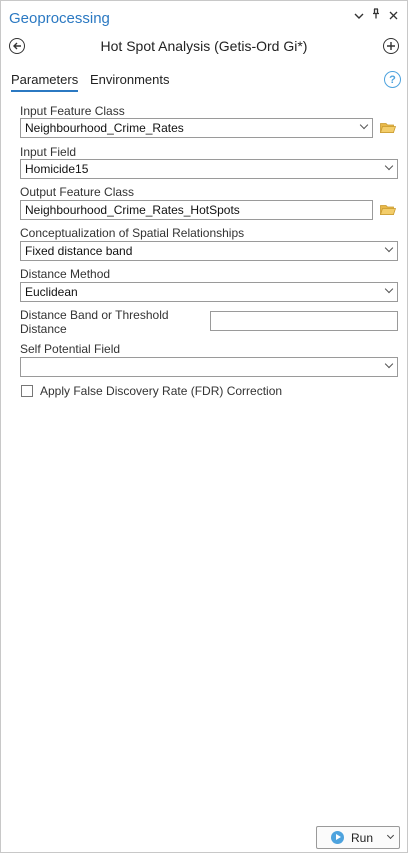  I want to click on input-feature-class-label: Input Feature Class, so click(72, 111).